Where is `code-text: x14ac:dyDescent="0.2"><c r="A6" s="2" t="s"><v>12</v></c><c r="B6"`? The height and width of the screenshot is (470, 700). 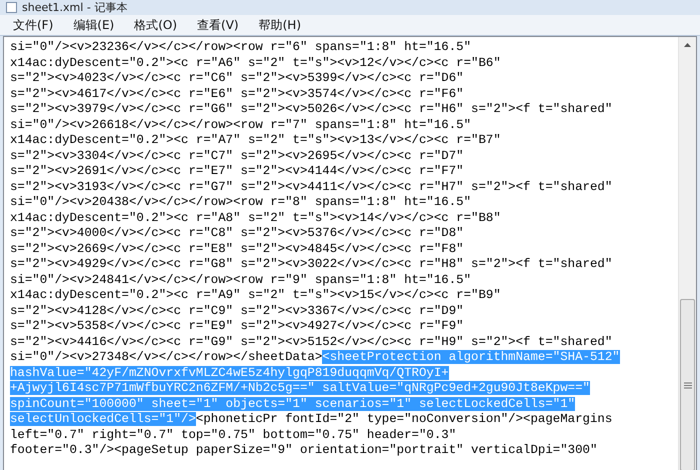
code-text: x14ac:dyDescent="0.2"><c r="A6" s="2" t="s"><v>12</v></c><c r="B6" is located at coordinates (255, 63).